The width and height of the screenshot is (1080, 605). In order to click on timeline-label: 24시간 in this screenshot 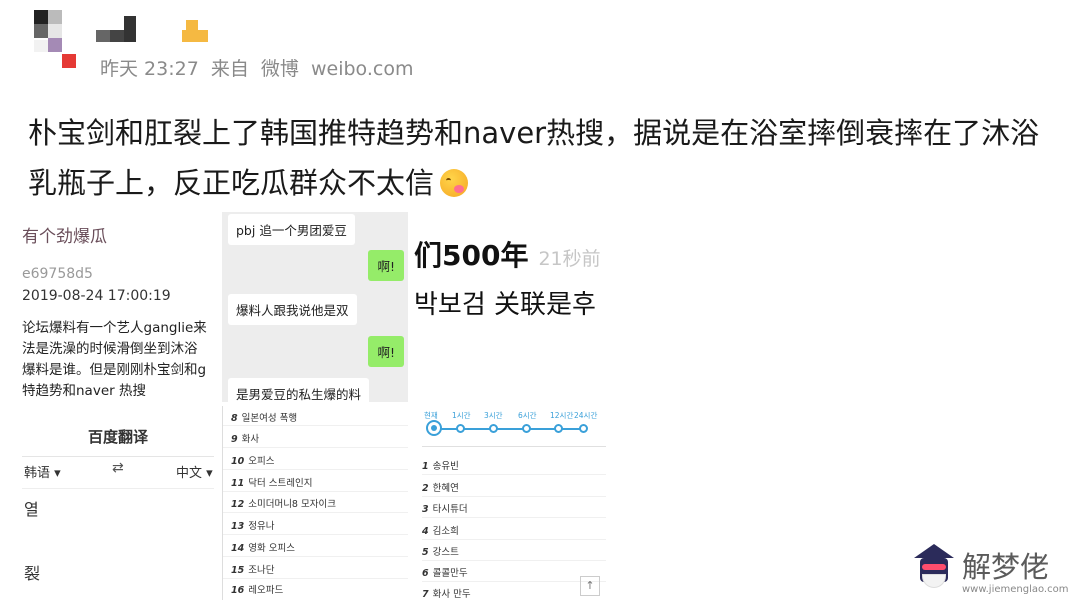, I will do `click(586, 415)`.